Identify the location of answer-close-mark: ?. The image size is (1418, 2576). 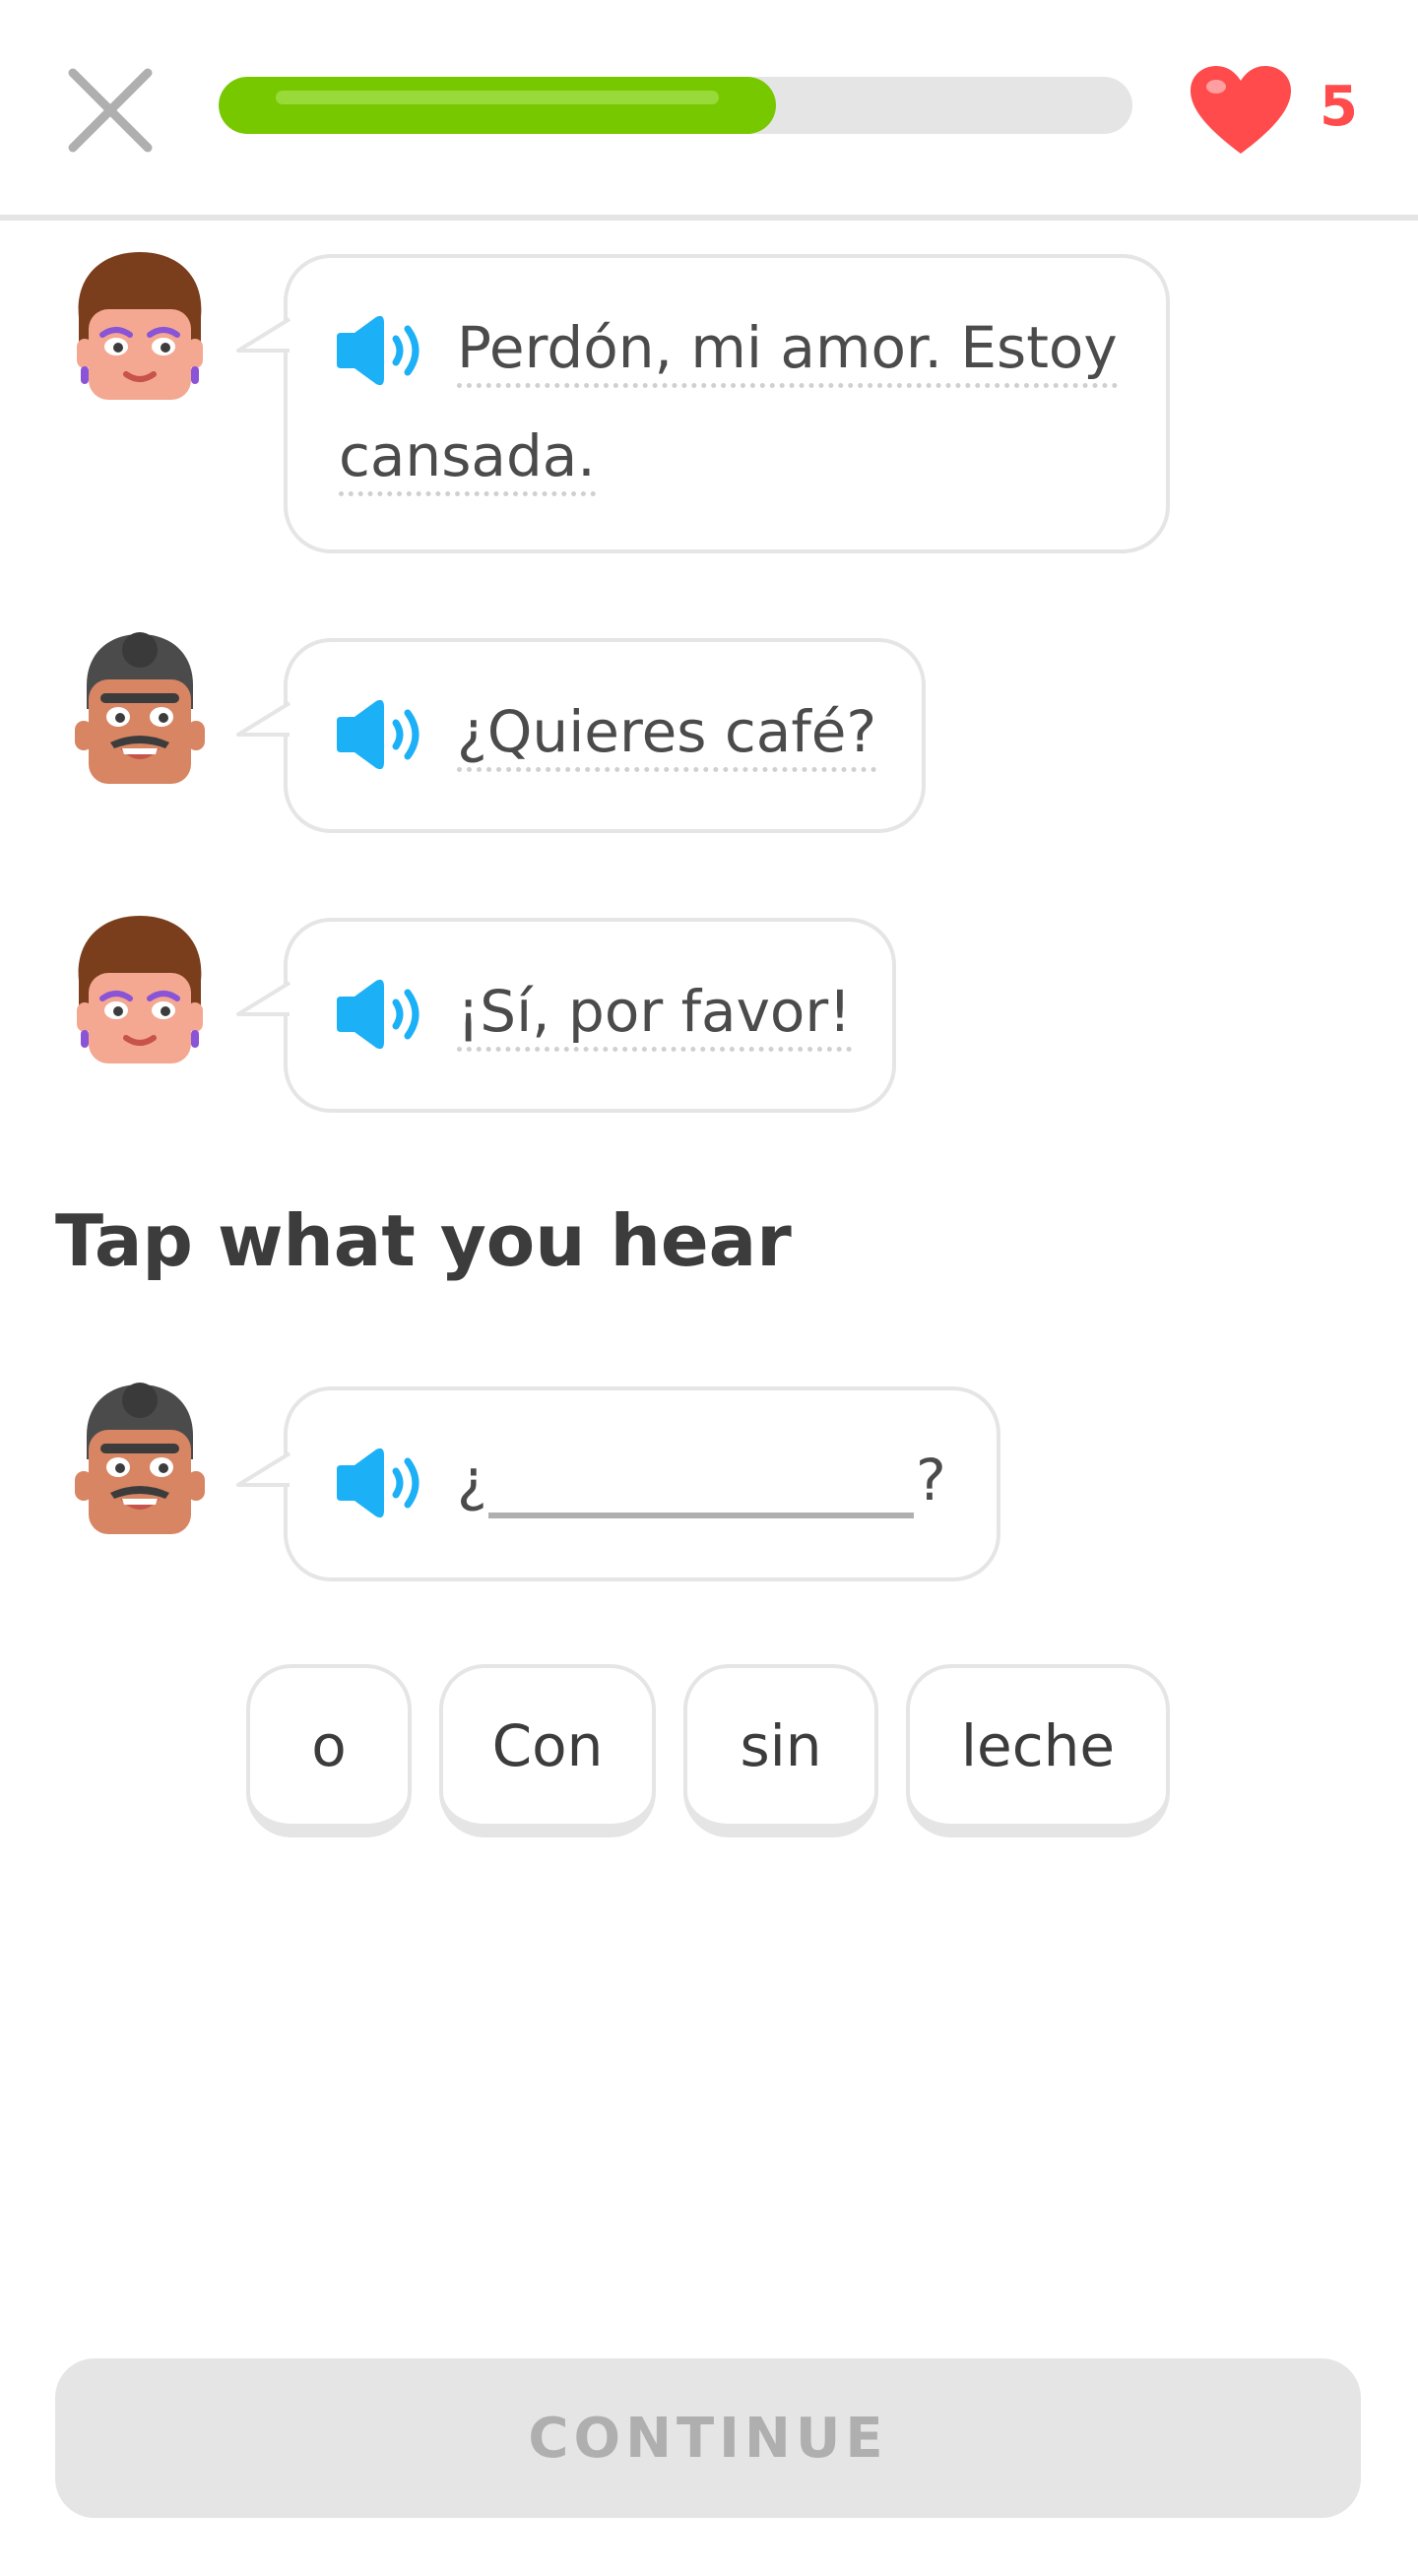
(931, 1480).